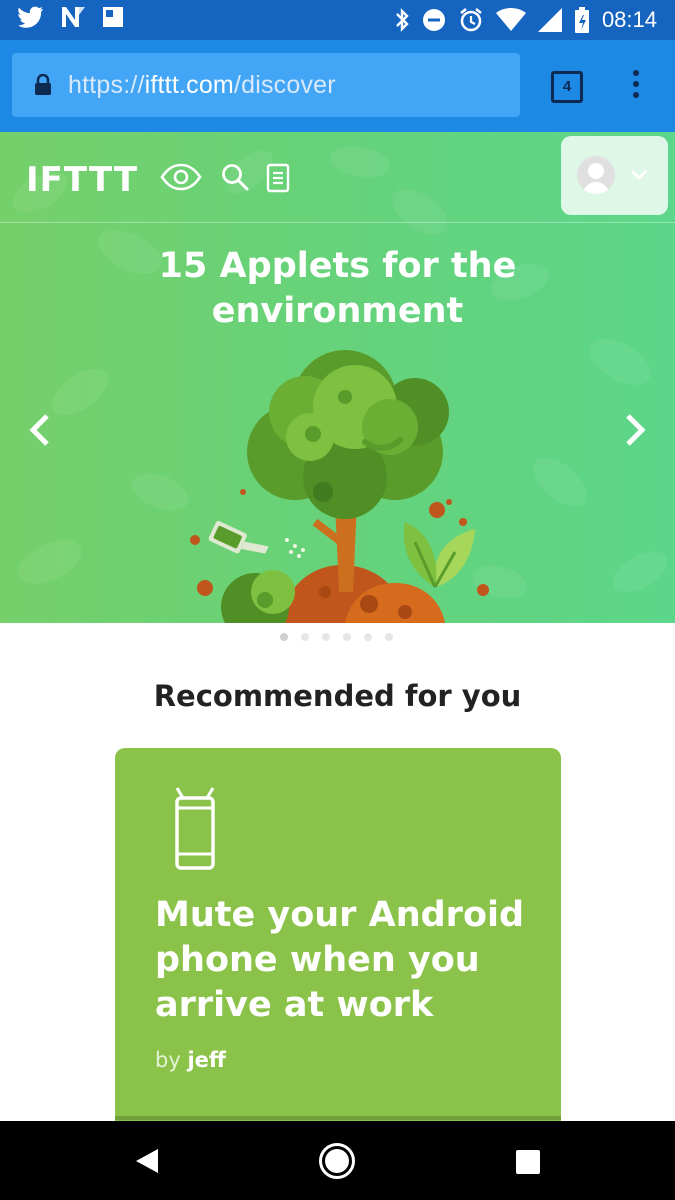 The width and height of the screenshot is (675, 1200). What do you see at coordinates (336, 637) in the screenshot?
I see `carousel-indicators` at bounding box center [336, 637].